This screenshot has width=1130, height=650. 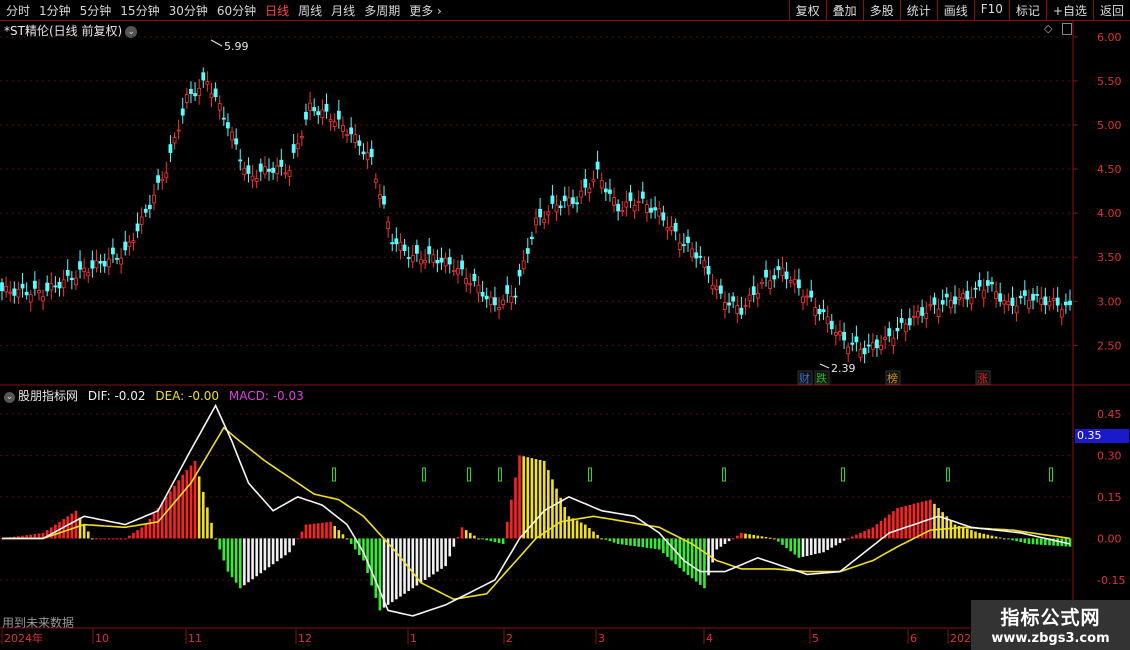 What do you see at coordinates (804, 378) in the screenshot?
I see `event-marker: 财` at bounding box center [804, 378].